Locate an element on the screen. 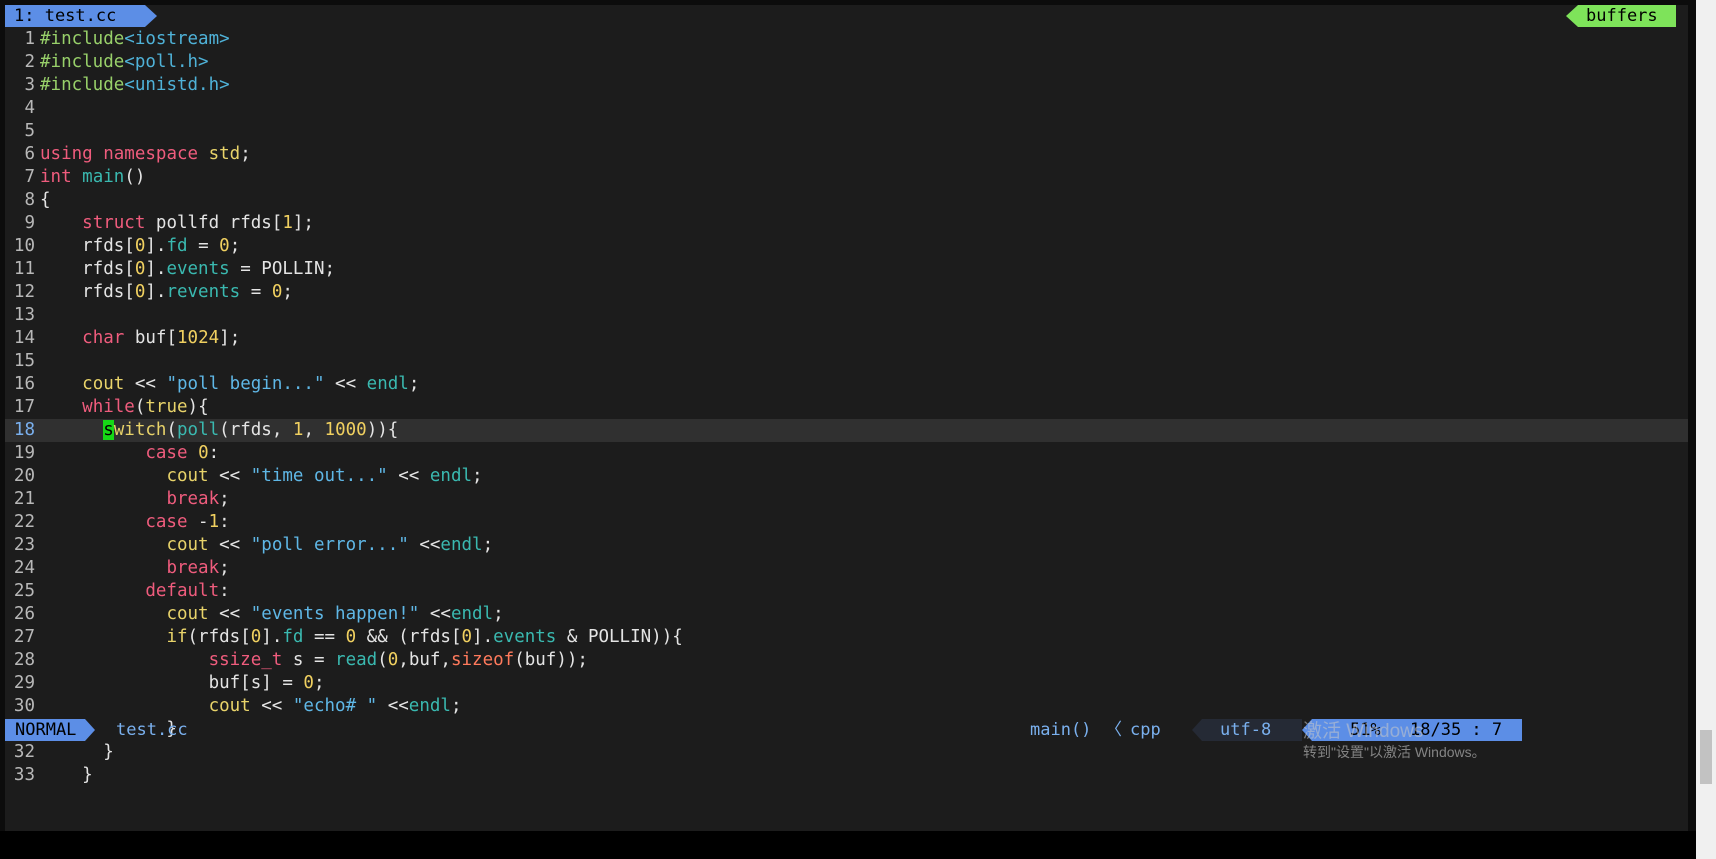  code-text: buf[s] = 0; is located at coordinates (182, 683).